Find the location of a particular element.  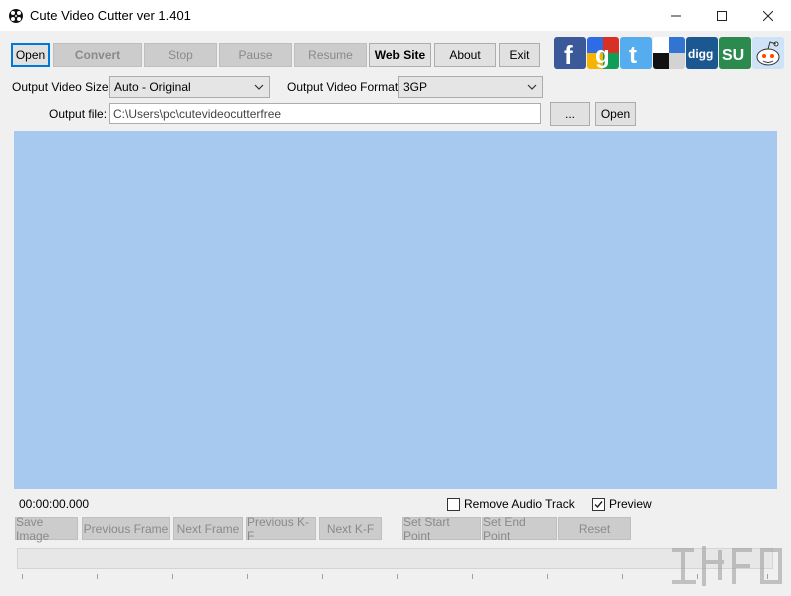

svg-text: g is located at coordinates (602, 55).